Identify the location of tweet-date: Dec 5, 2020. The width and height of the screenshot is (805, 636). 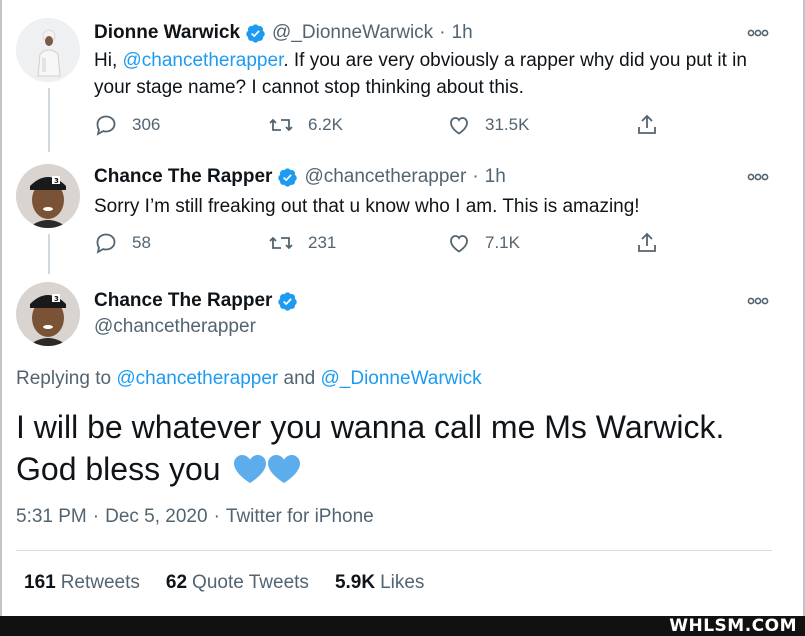
(156, 516).